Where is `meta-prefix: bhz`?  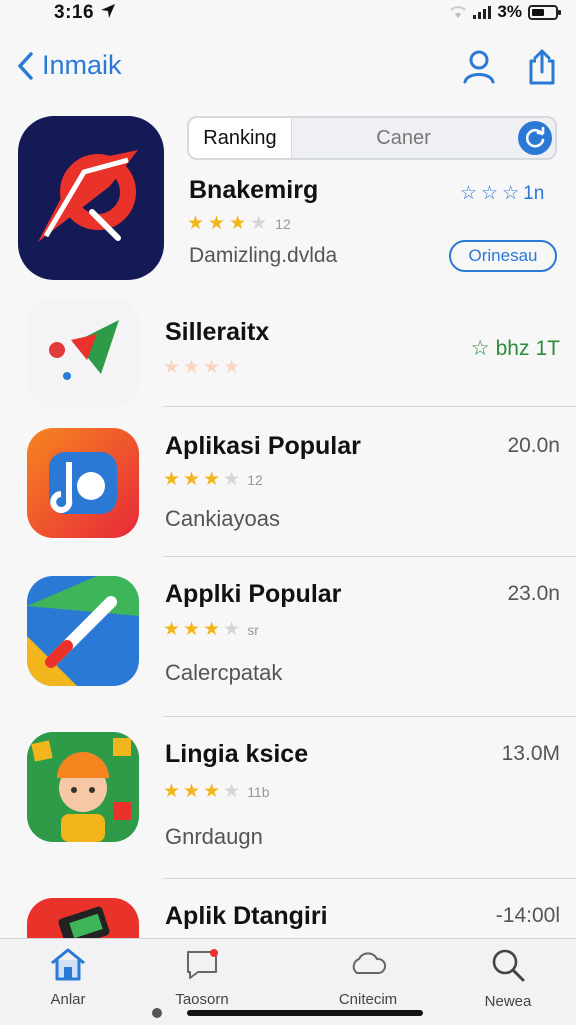 meta-prefix: bhz is located at coordinates (512, 348).